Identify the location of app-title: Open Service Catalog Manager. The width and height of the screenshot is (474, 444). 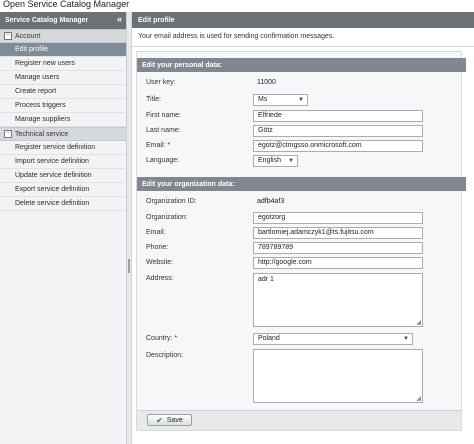
(237, 6).